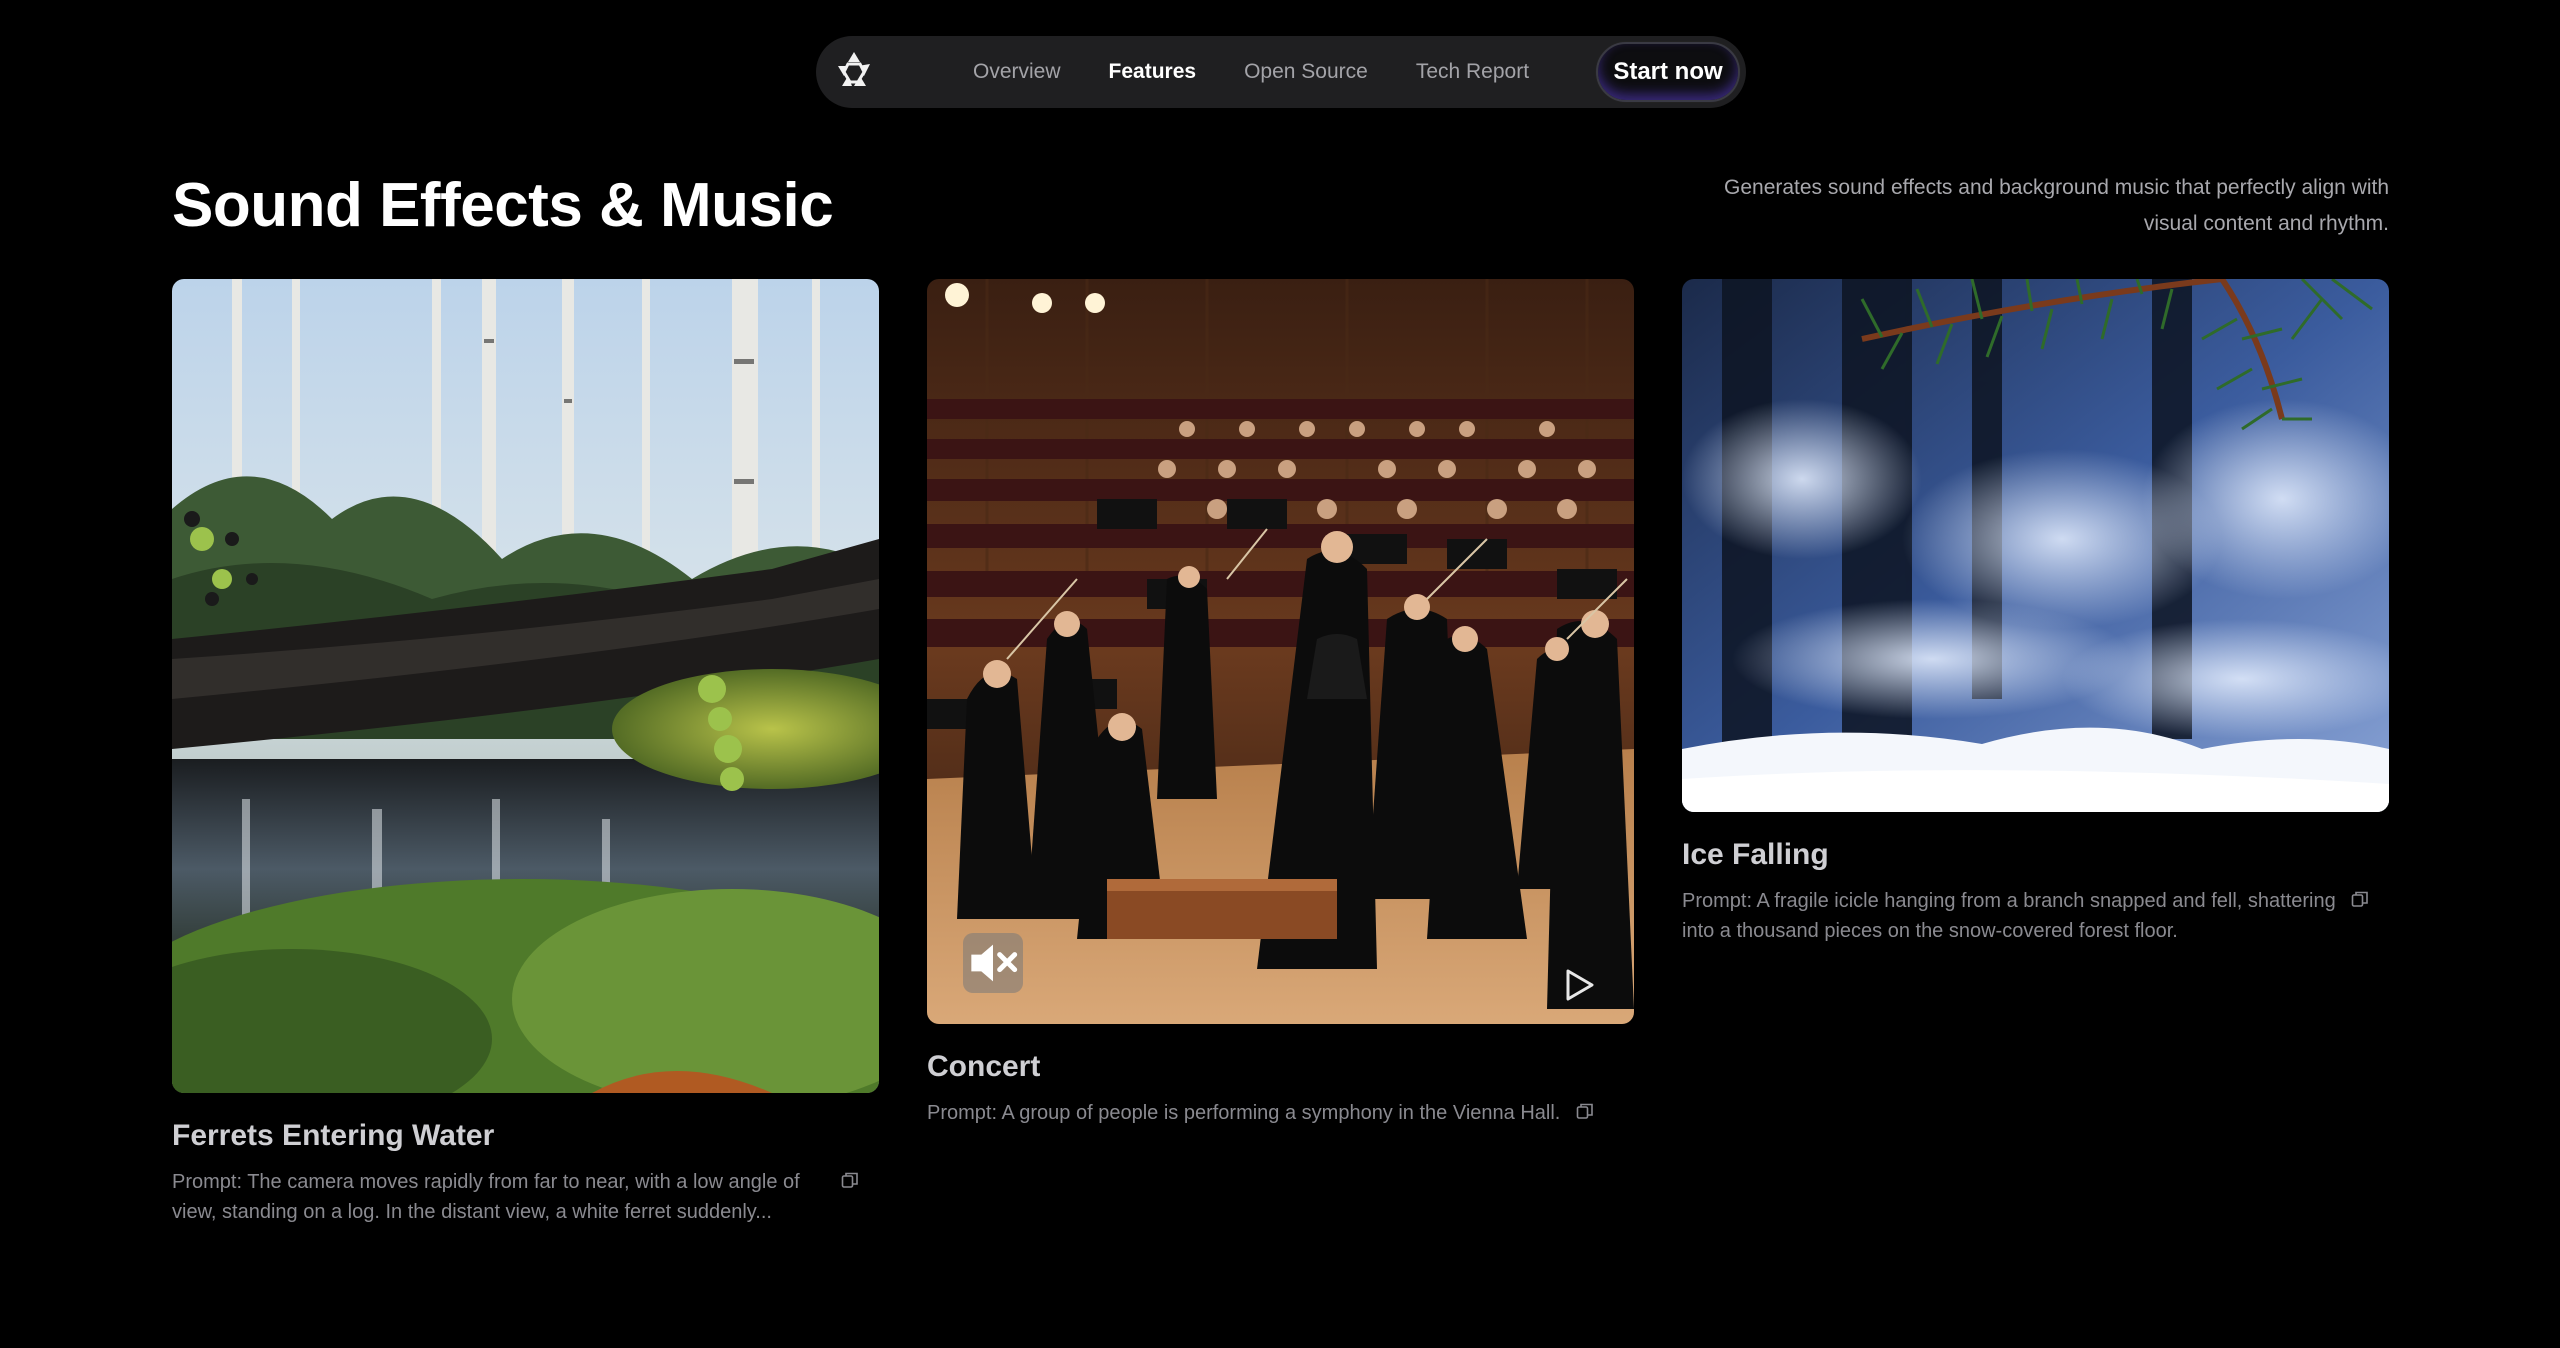 The width and height of the screenshot is (2560, 1348). I want to click on card-title: Concert, so click(984, 1066).